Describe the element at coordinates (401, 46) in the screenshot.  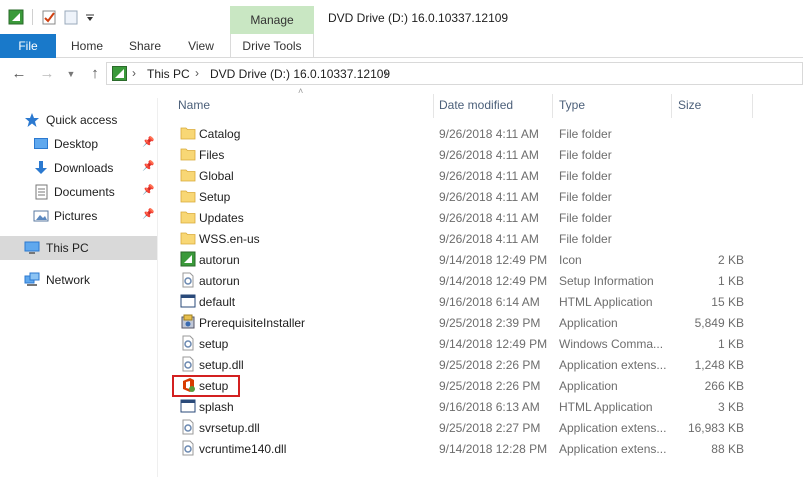
I see `ribbon-tabs: File Home Share View Drive Tools` at that location.